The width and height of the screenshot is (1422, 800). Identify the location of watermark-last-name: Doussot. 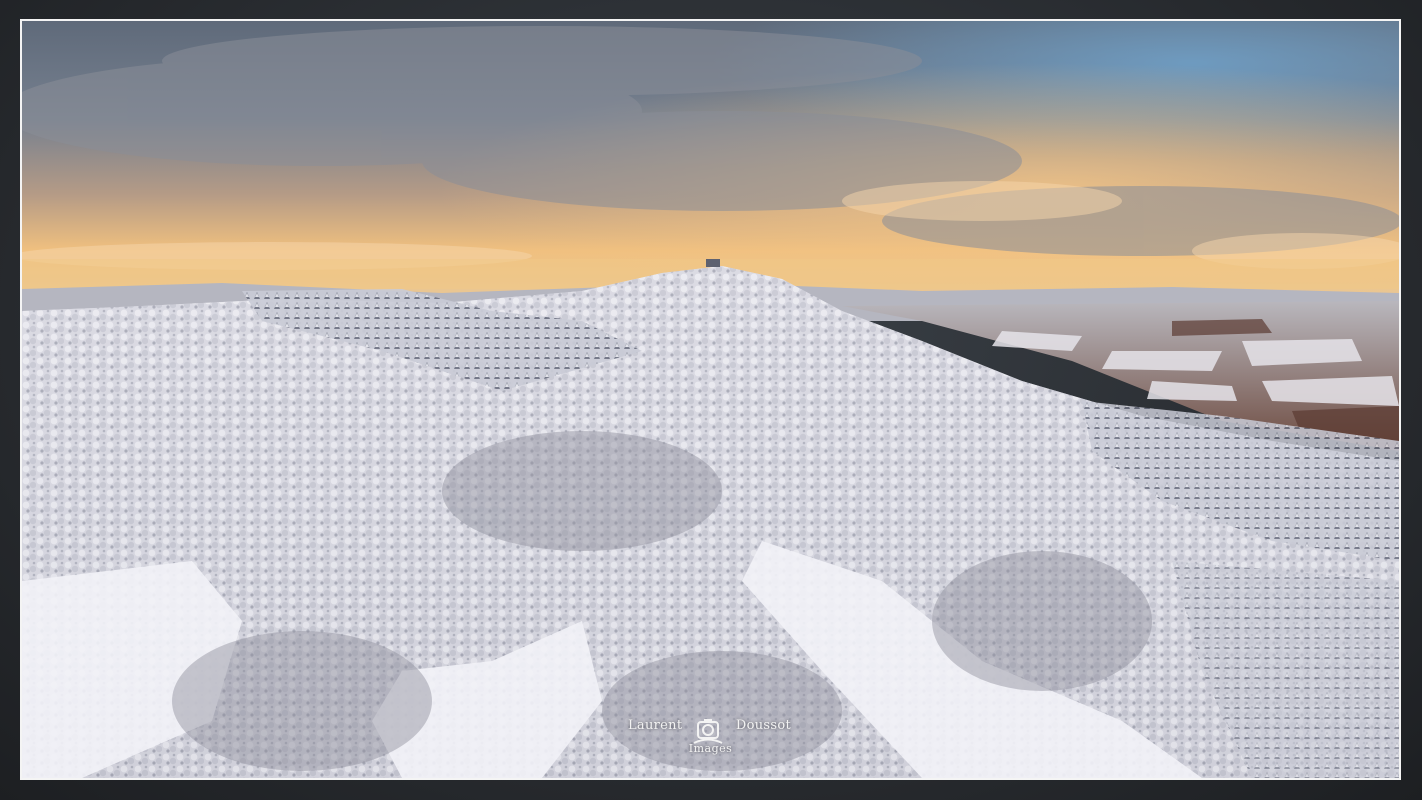
(763, 725).